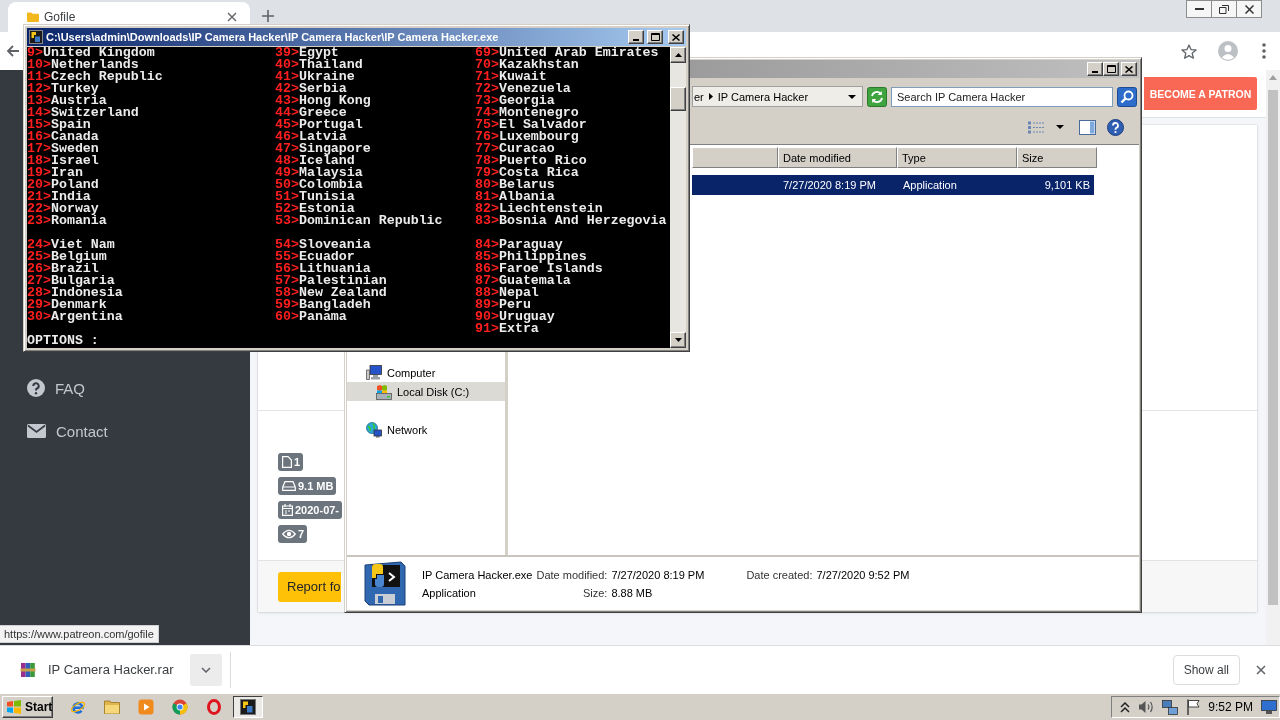  What do you see at coordinates (287, 510) in the screenshot?
I see `calendar-icon` at bounding box center [287, 510].